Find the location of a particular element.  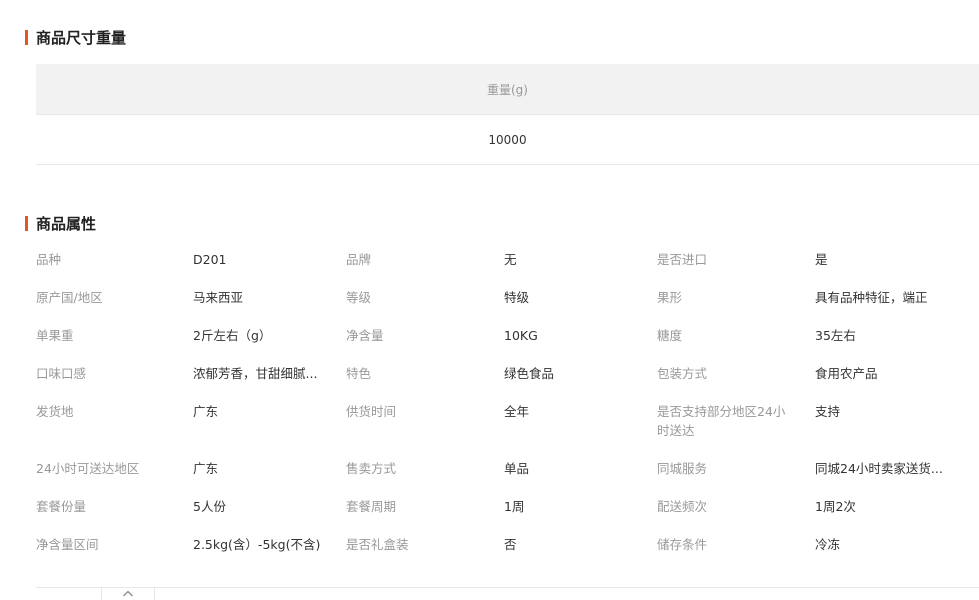

attr-value: 马来西亚 is located at coordinates (218, 297).